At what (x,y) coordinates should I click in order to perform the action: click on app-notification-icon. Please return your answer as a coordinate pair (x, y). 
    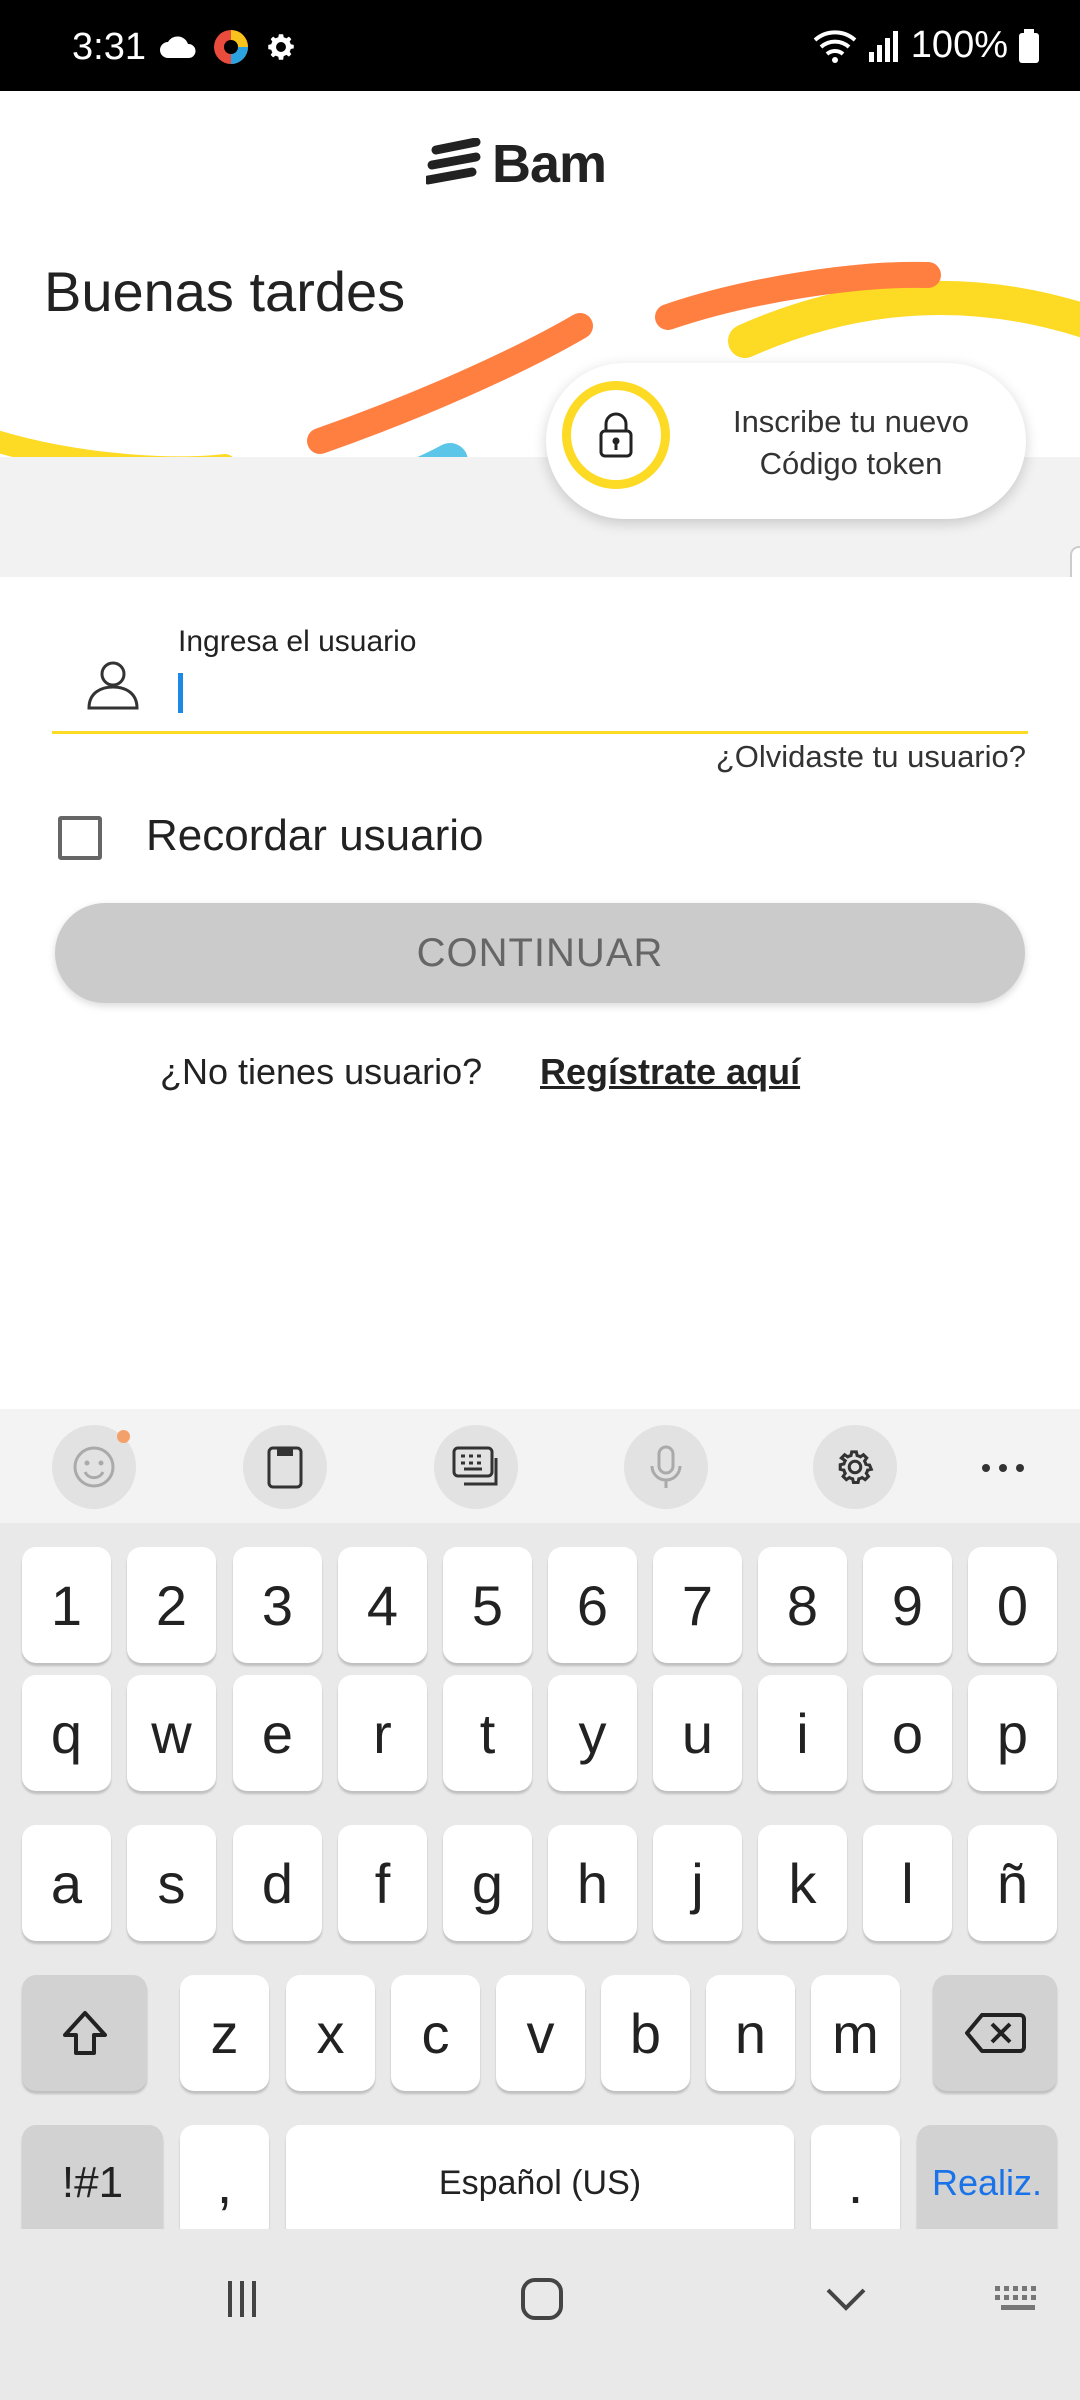
    Looking at the image, I should click on (231, 47).